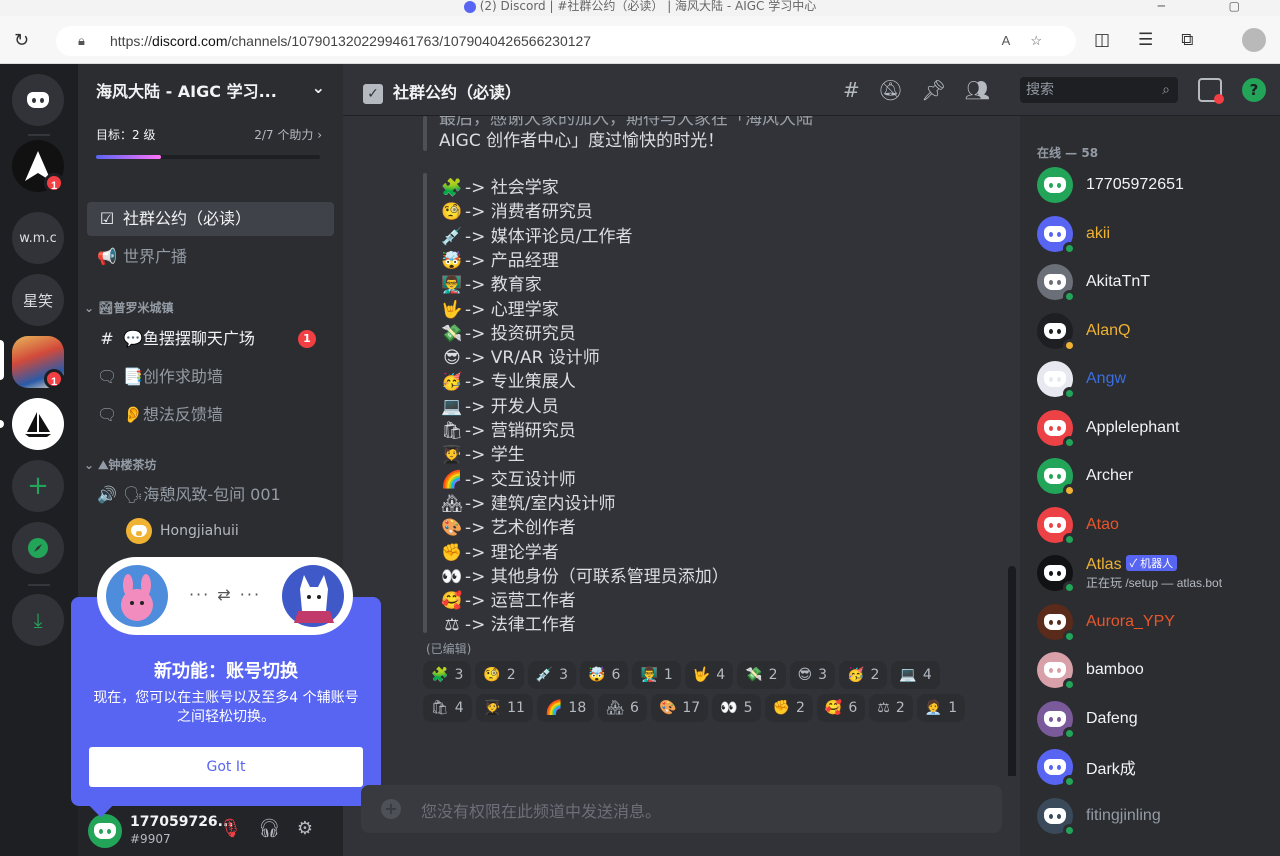  Describe the element at coordinates (549, 236) in the screenshot. I see `role-text: -> 媒体评论员/工作者` at that location.